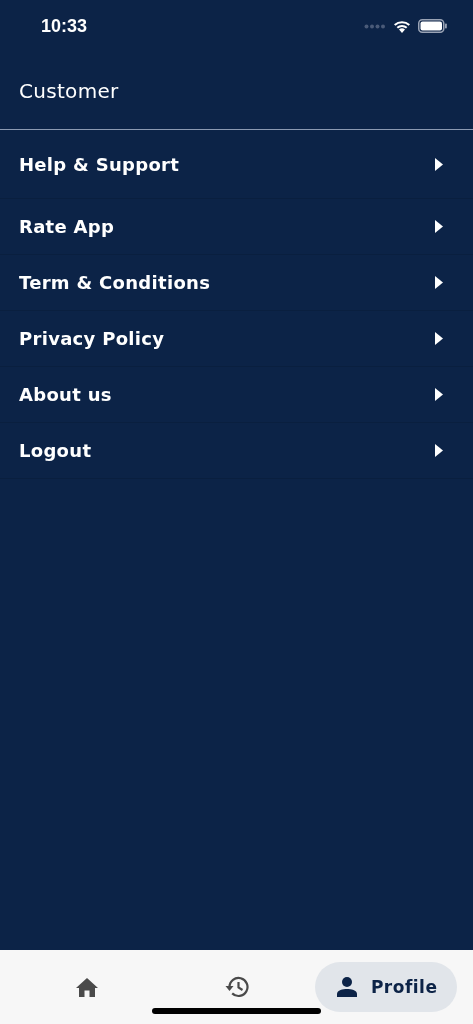 The height and width of the screenshot is (1024, 473). I want to click on home-icon, so click(86, 987).